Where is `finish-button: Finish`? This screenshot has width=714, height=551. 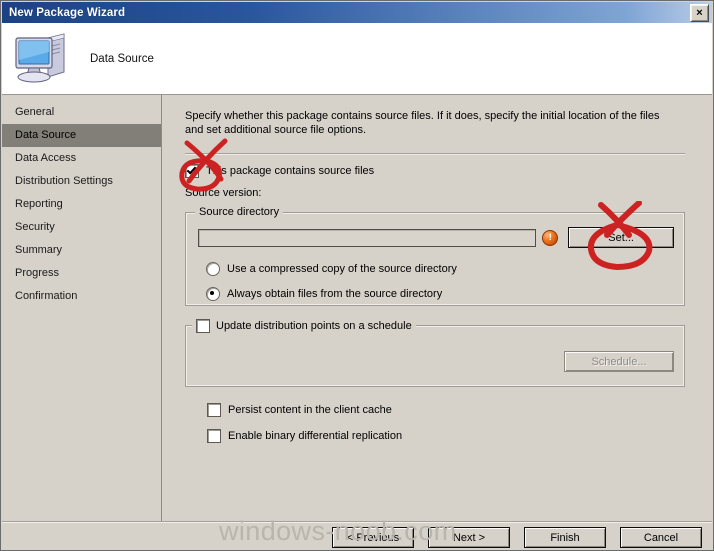 finish-button: Finish is located at coordinates (565, 537).